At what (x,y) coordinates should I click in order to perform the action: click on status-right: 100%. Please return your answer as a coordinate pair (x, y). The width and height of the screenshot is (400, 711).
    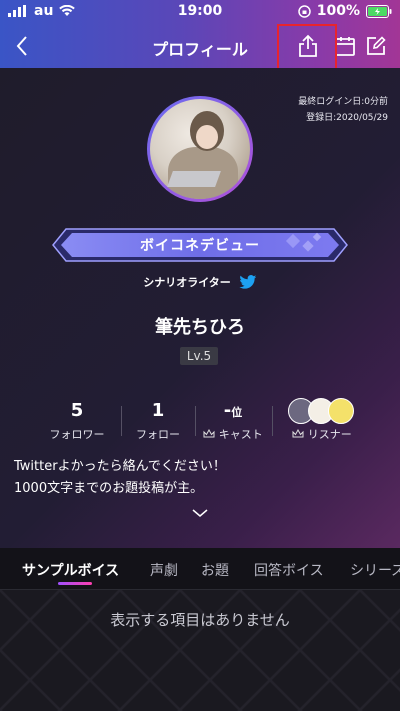
    Looking at the image, I should click on (344, 11).